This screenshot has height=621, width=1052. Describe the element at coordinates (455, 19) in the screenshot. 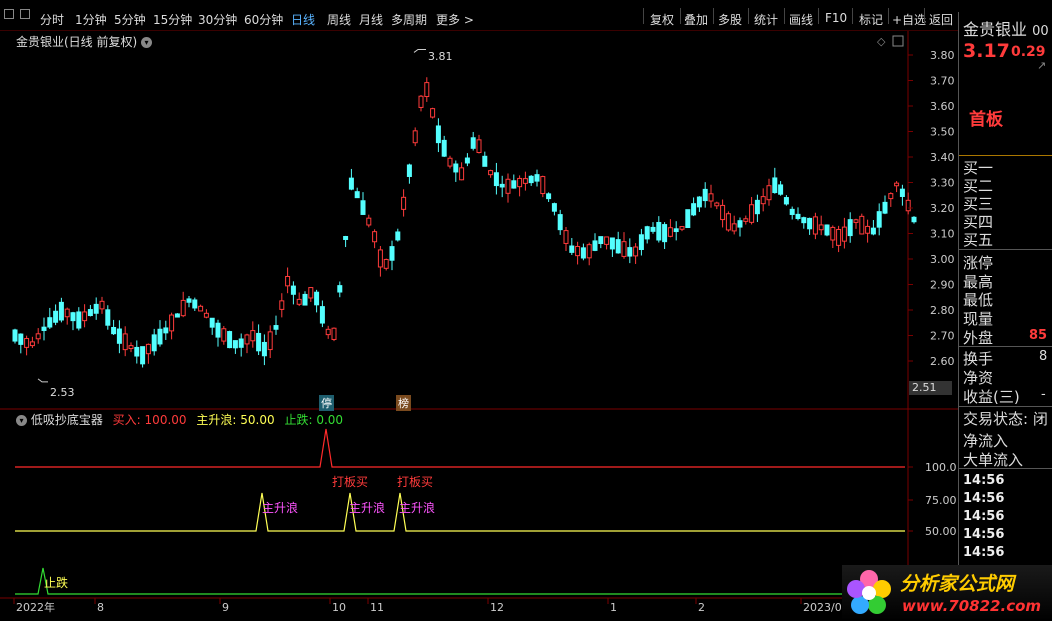

I see `period-tab-more: 更多 >` at that location.